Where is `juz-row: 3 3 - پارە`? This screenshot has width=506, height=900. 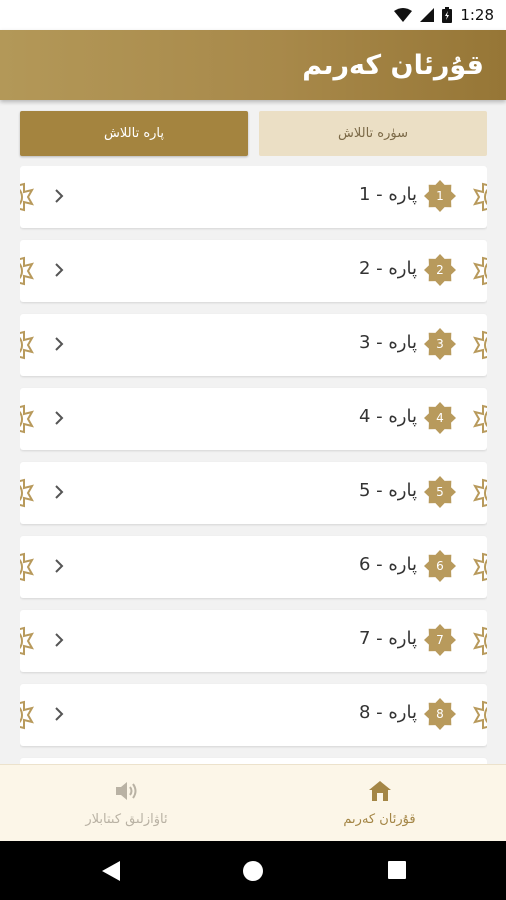
juz-row: 3 3 - پارە is located at coordinates (253, 345).